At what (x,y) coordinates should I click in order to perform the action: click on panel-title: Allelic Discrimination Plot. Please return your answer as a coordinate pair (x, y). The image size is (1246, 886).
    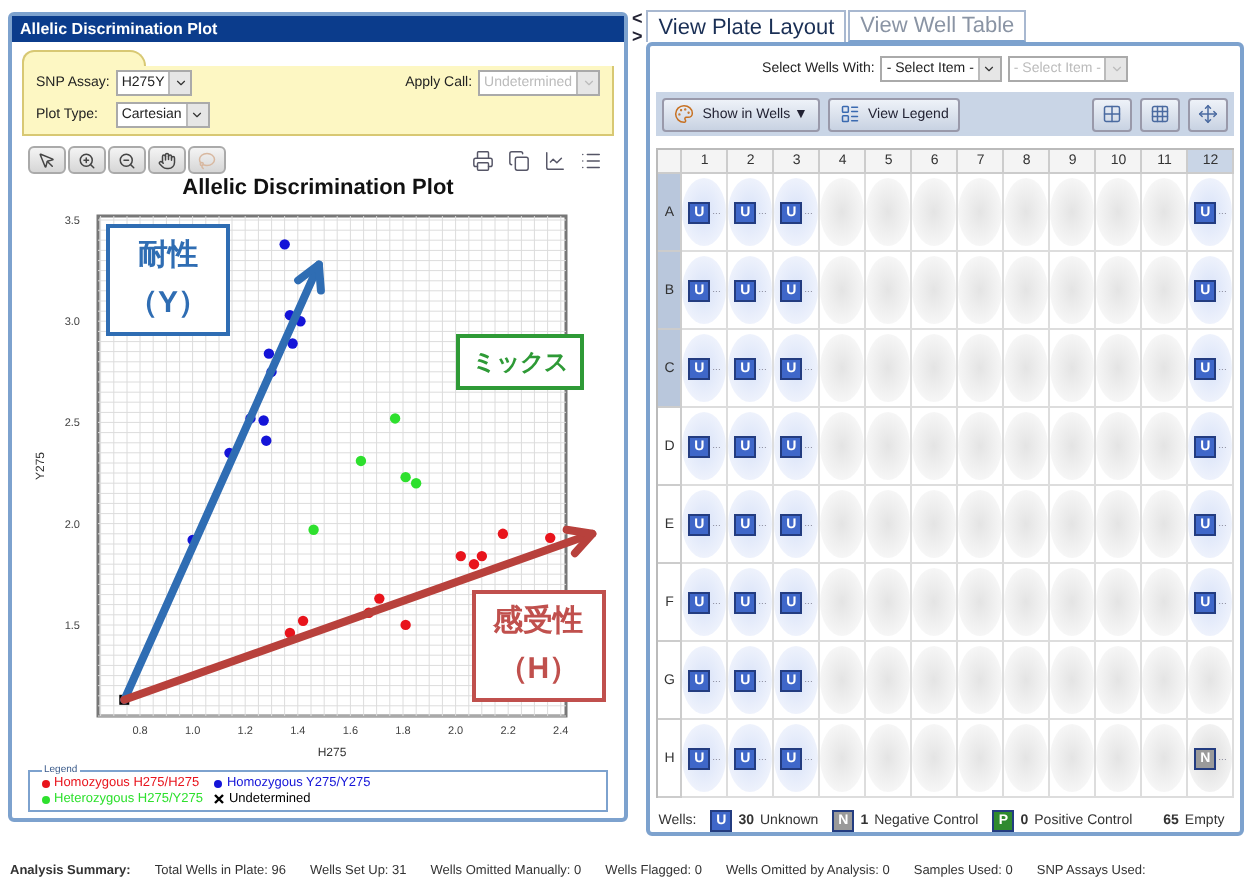
    Looking at the image, I should click on (318, 29).